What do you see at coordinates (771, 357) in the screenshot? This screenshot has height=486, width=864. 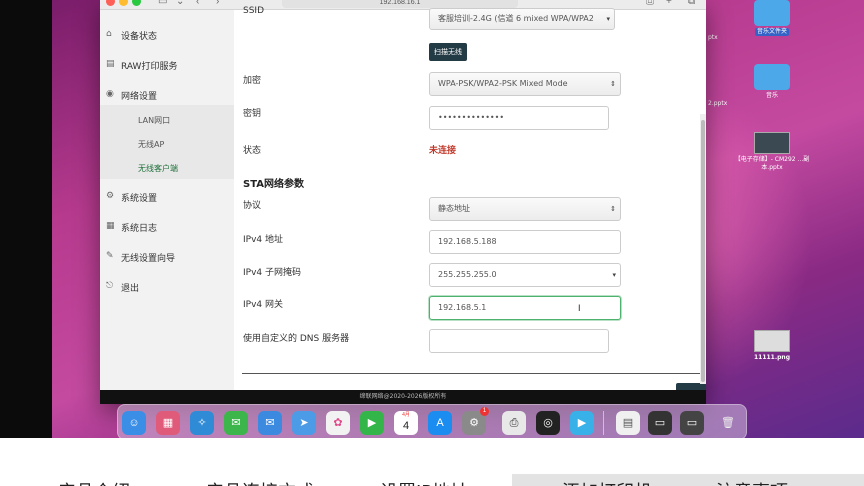 I see `desktop-icon-label: 11111.png` at bounding box center [771, 357].